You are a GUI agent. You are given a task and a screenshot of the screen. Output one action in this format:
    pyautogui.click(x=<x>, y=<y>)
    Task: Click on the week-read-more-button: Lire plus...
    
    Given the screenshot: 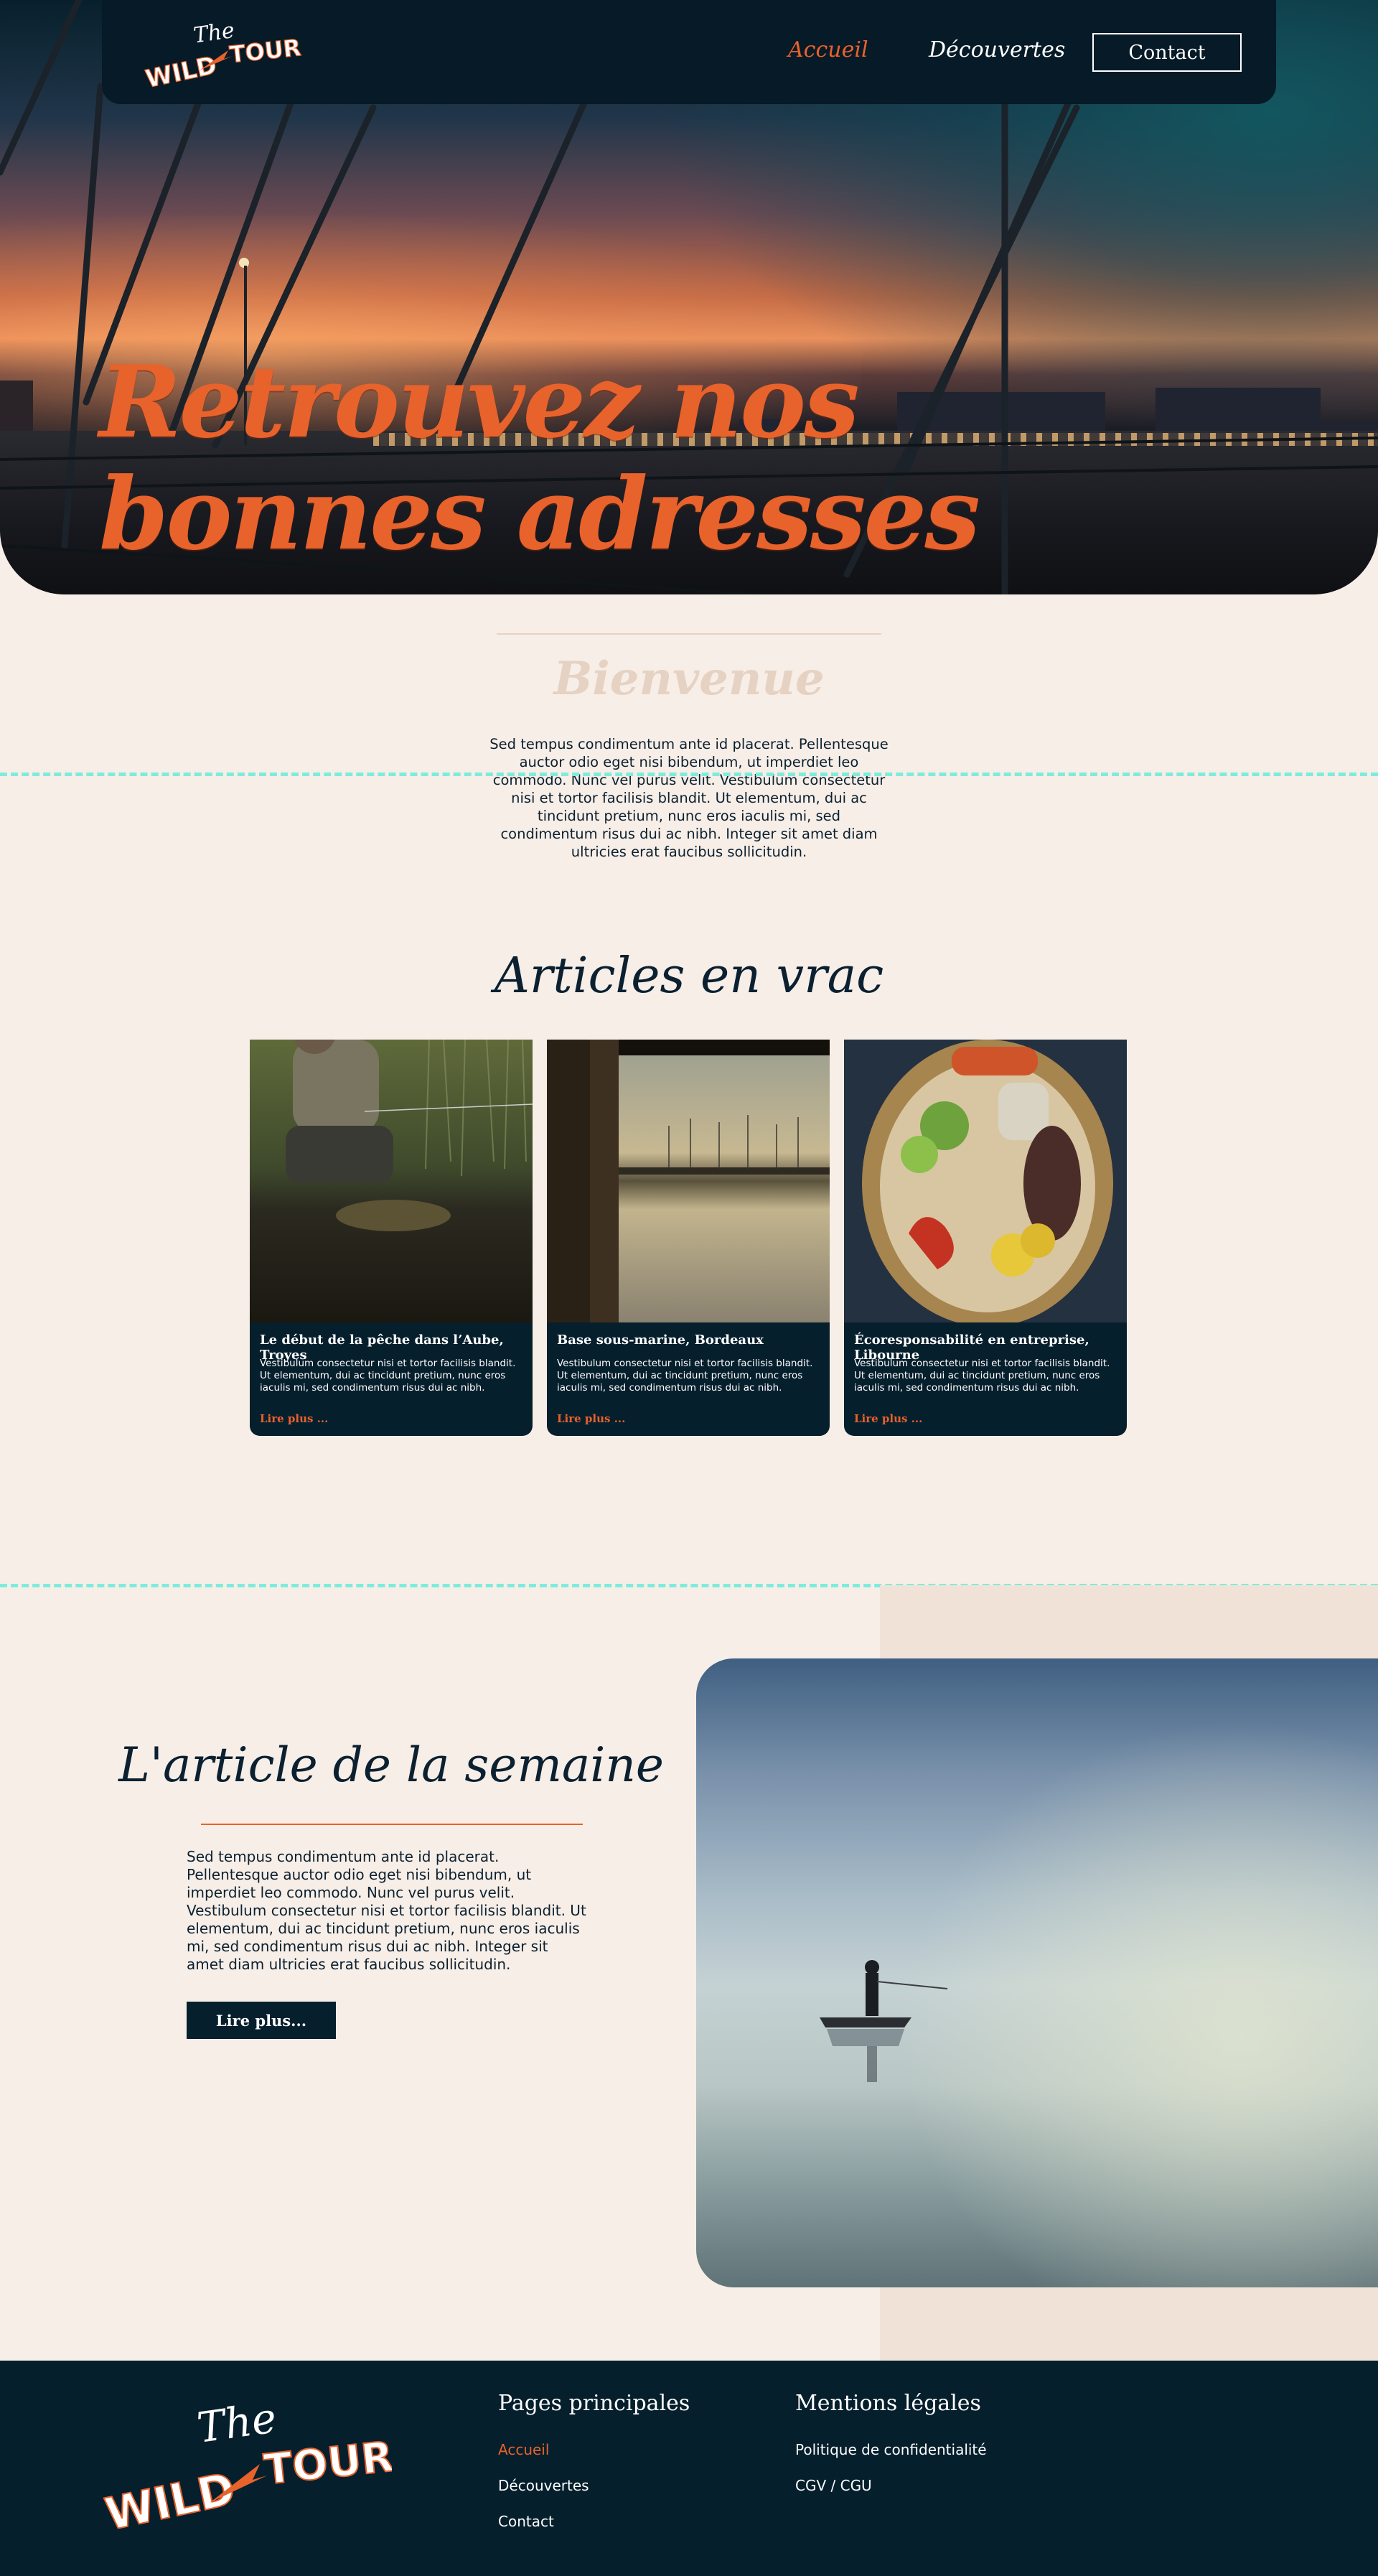 What is the action you would take?
    pyautogui.click(x=261, y=2020)
    